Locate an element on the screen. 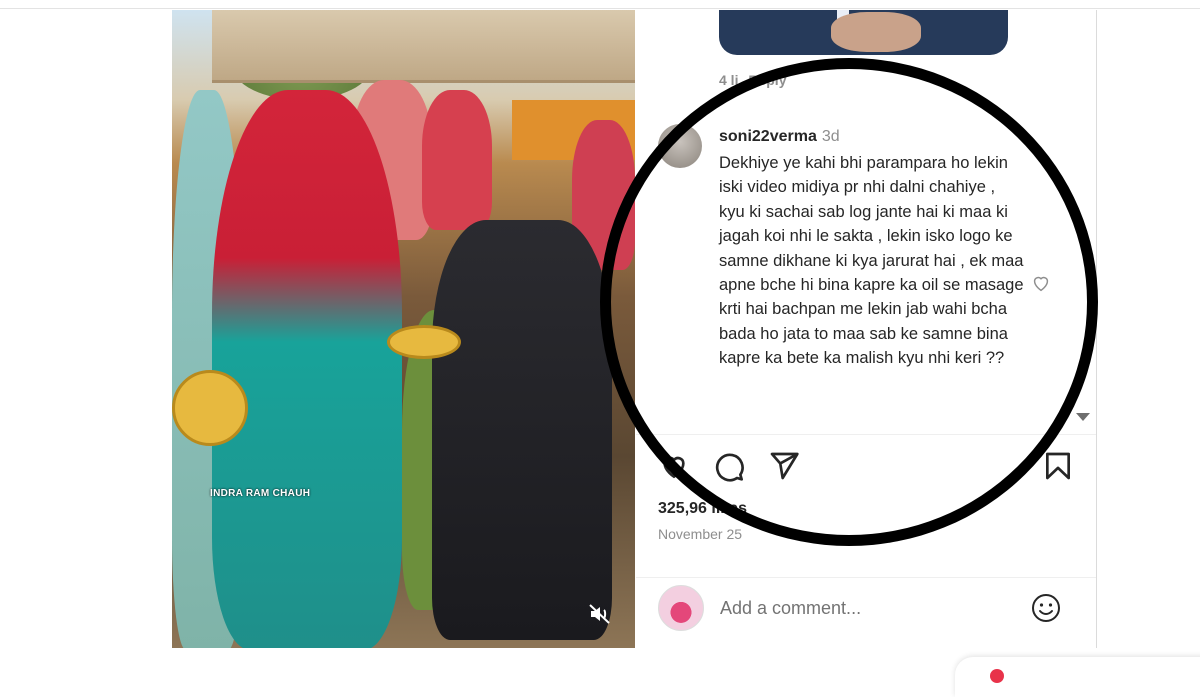  previous-comment-likes: 4 li is located at coordinates (728, 80).